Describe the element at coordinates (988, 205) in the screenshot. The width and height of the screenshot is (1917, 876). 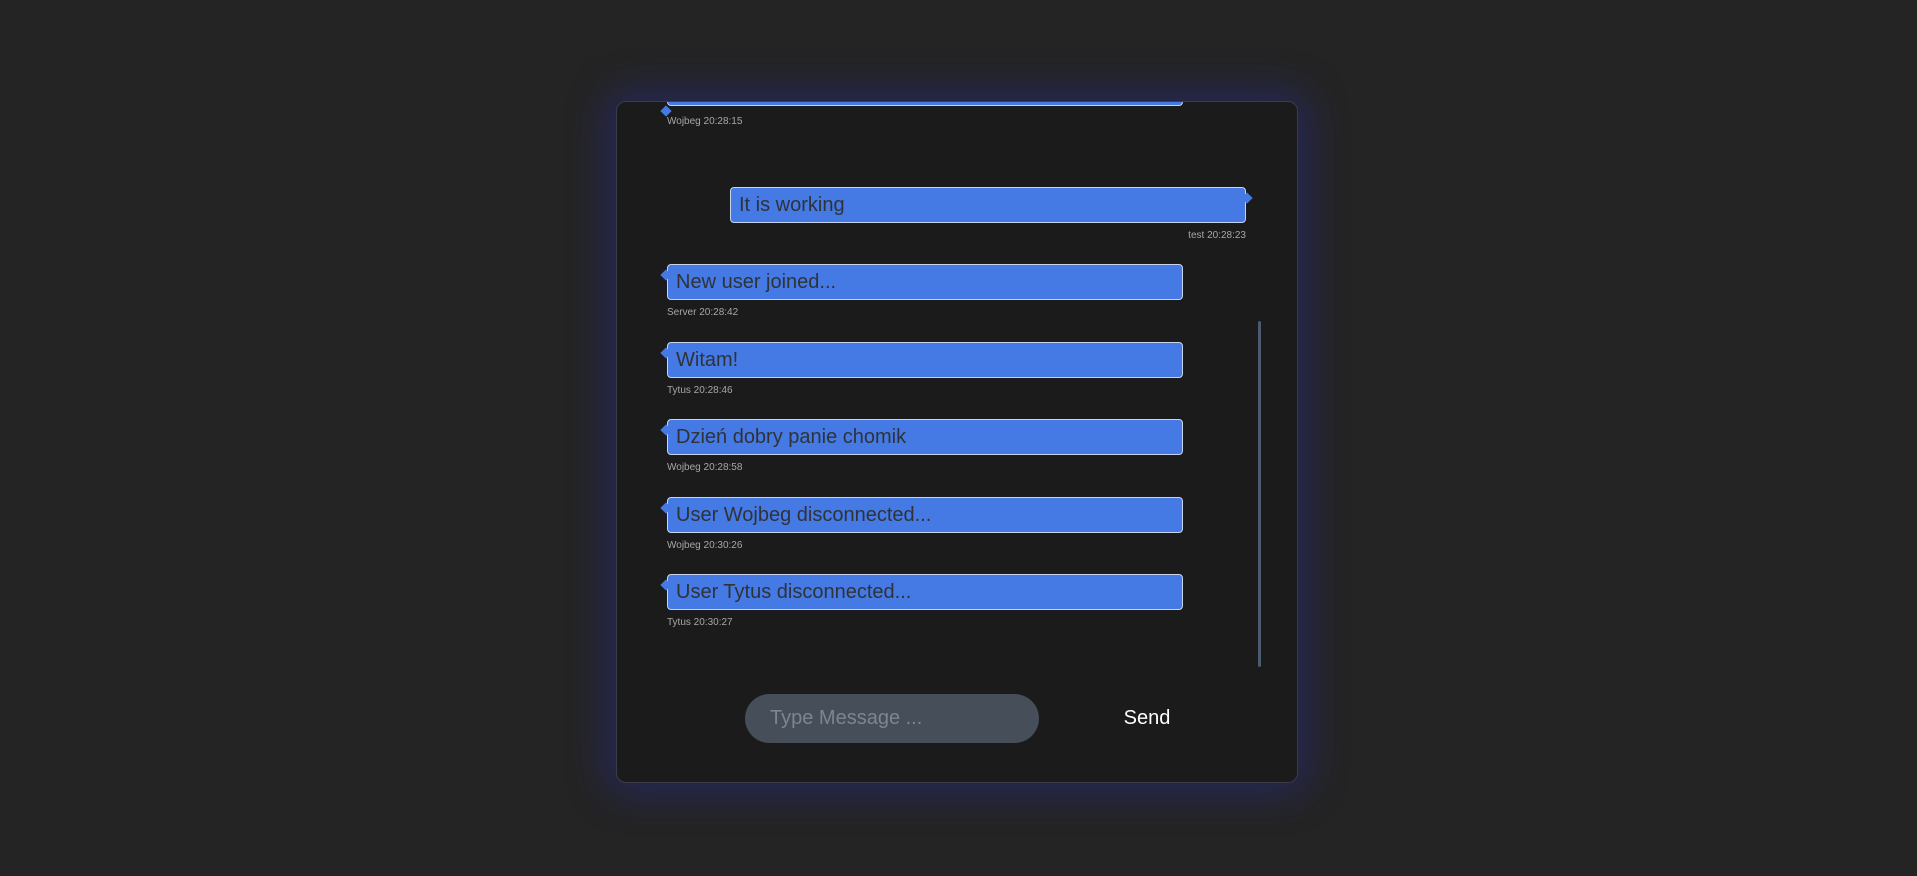
I see `message-bubble: It is working` at that location.